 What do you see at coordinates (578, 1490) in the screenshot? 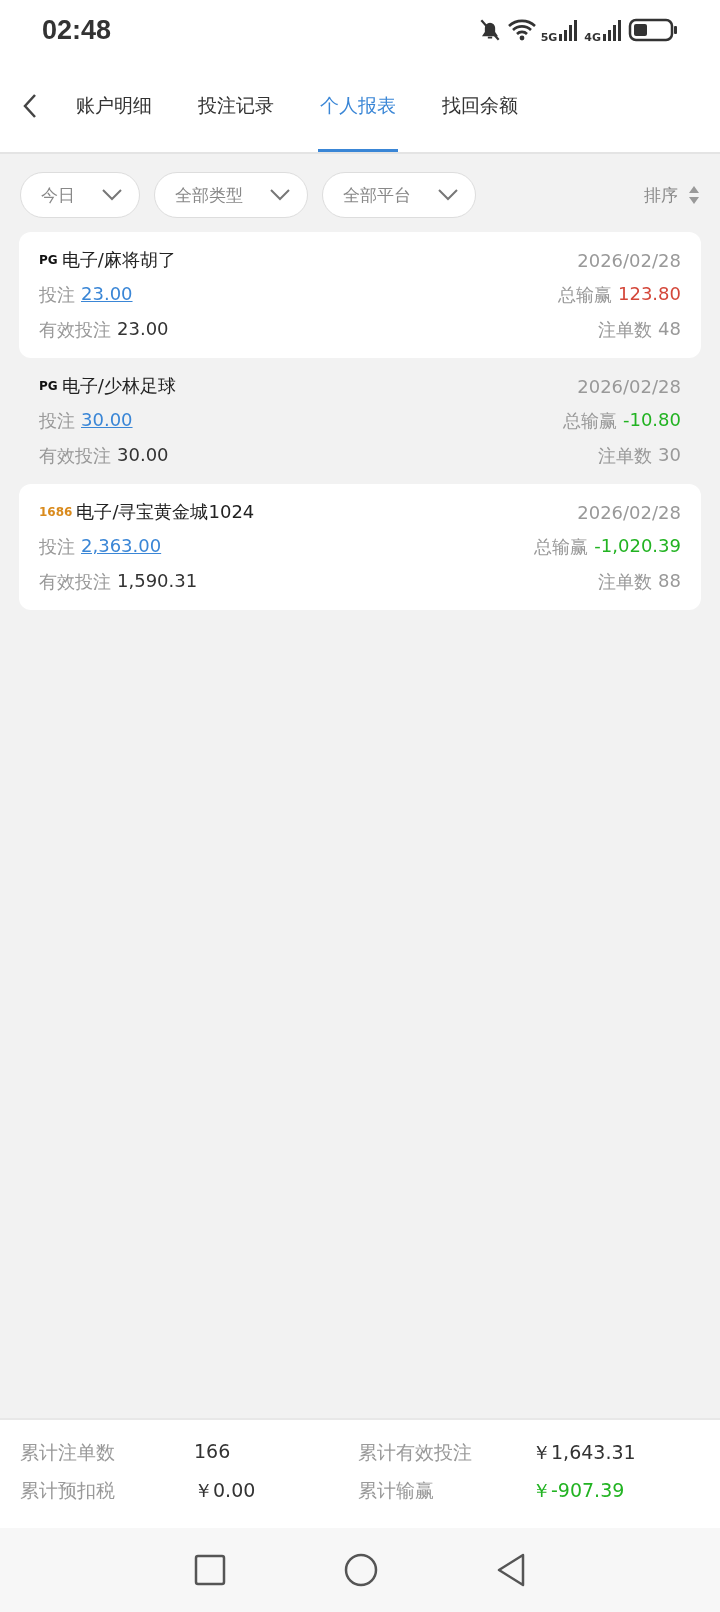
I see `summary-value: ￥-907.39` at bounding box center [578, 1490].